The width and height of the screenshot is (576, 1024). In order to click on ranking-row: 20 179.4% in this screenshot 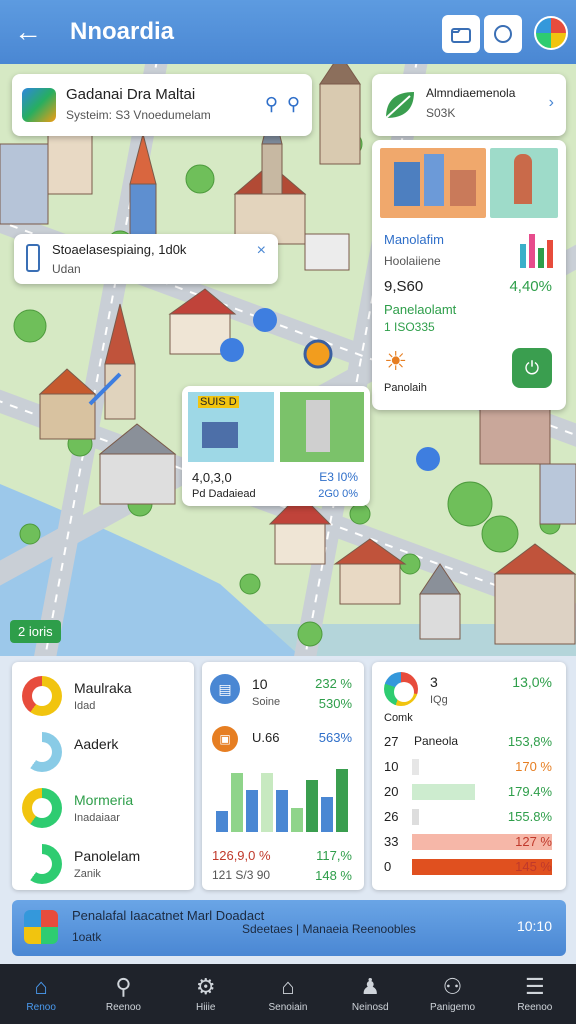, I will do `click(474, 792)`.